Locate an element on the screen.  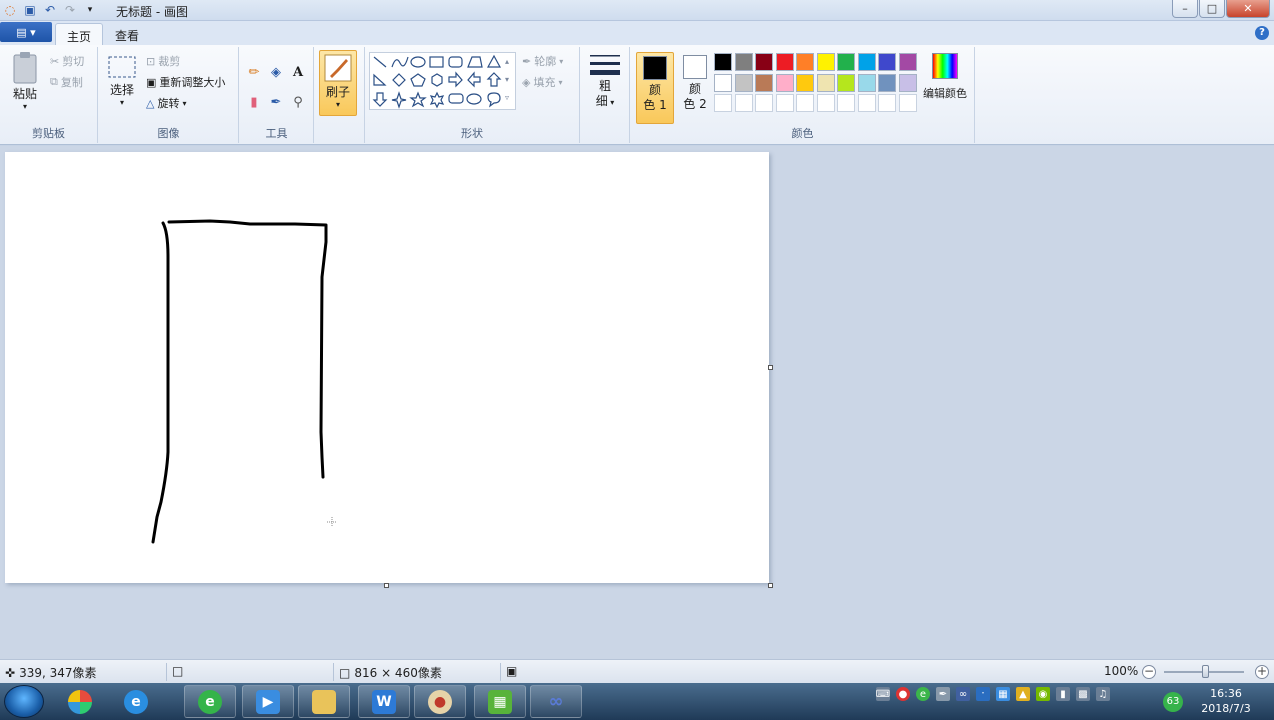
help-icon: ? is located at coordinates (1262, 33).